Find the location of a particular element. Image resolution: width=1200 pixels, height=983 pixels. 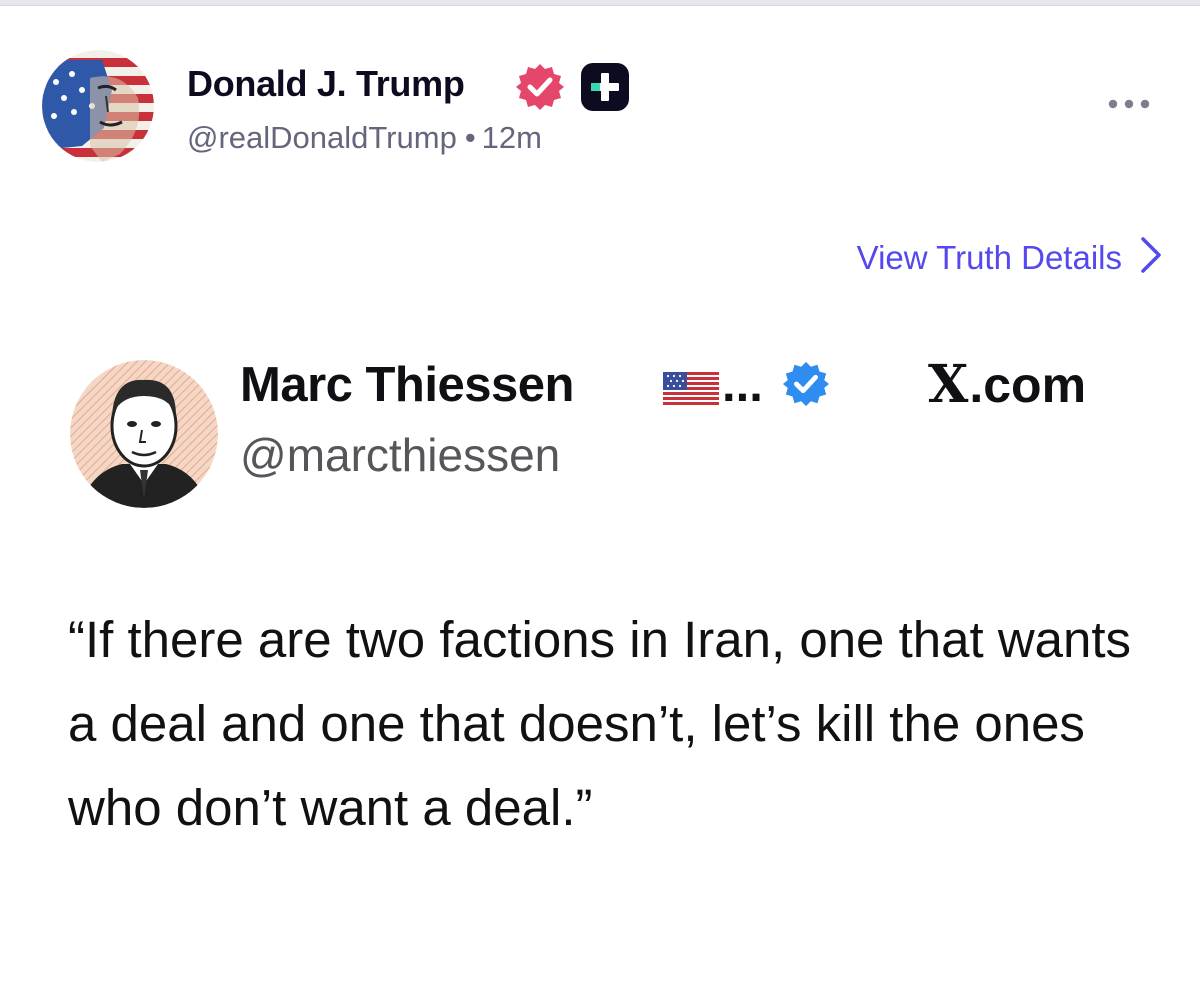

post-timestamp: 12m is located at coordinates (511, 137).